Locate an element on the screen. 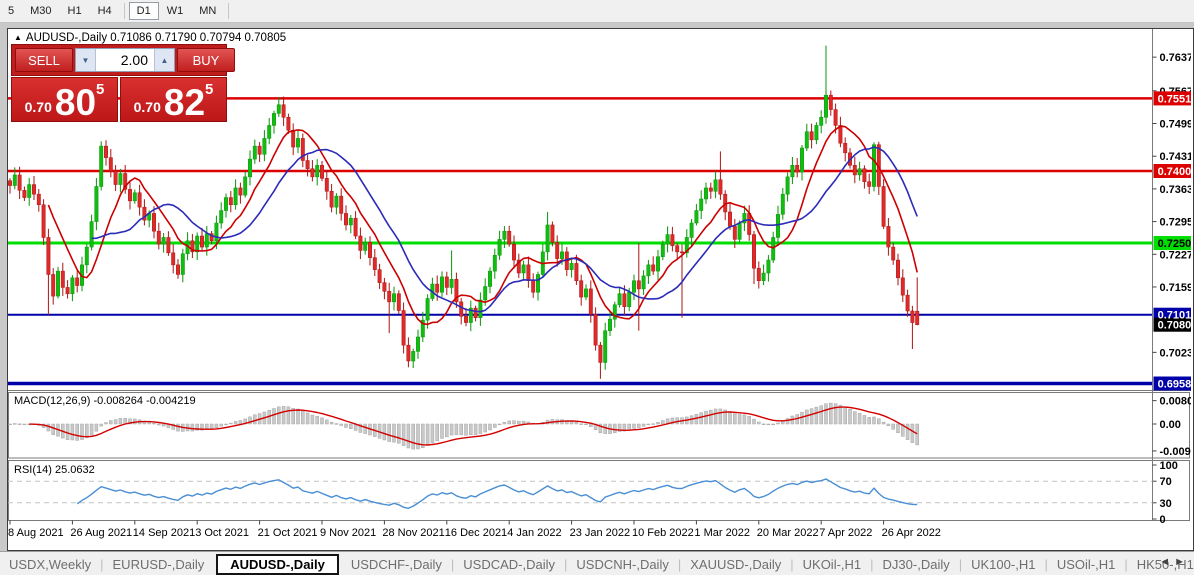 This screenshot has width=1194, height=575. svg-text: 20 Mar 2022 is located at coordinates (788, 533).